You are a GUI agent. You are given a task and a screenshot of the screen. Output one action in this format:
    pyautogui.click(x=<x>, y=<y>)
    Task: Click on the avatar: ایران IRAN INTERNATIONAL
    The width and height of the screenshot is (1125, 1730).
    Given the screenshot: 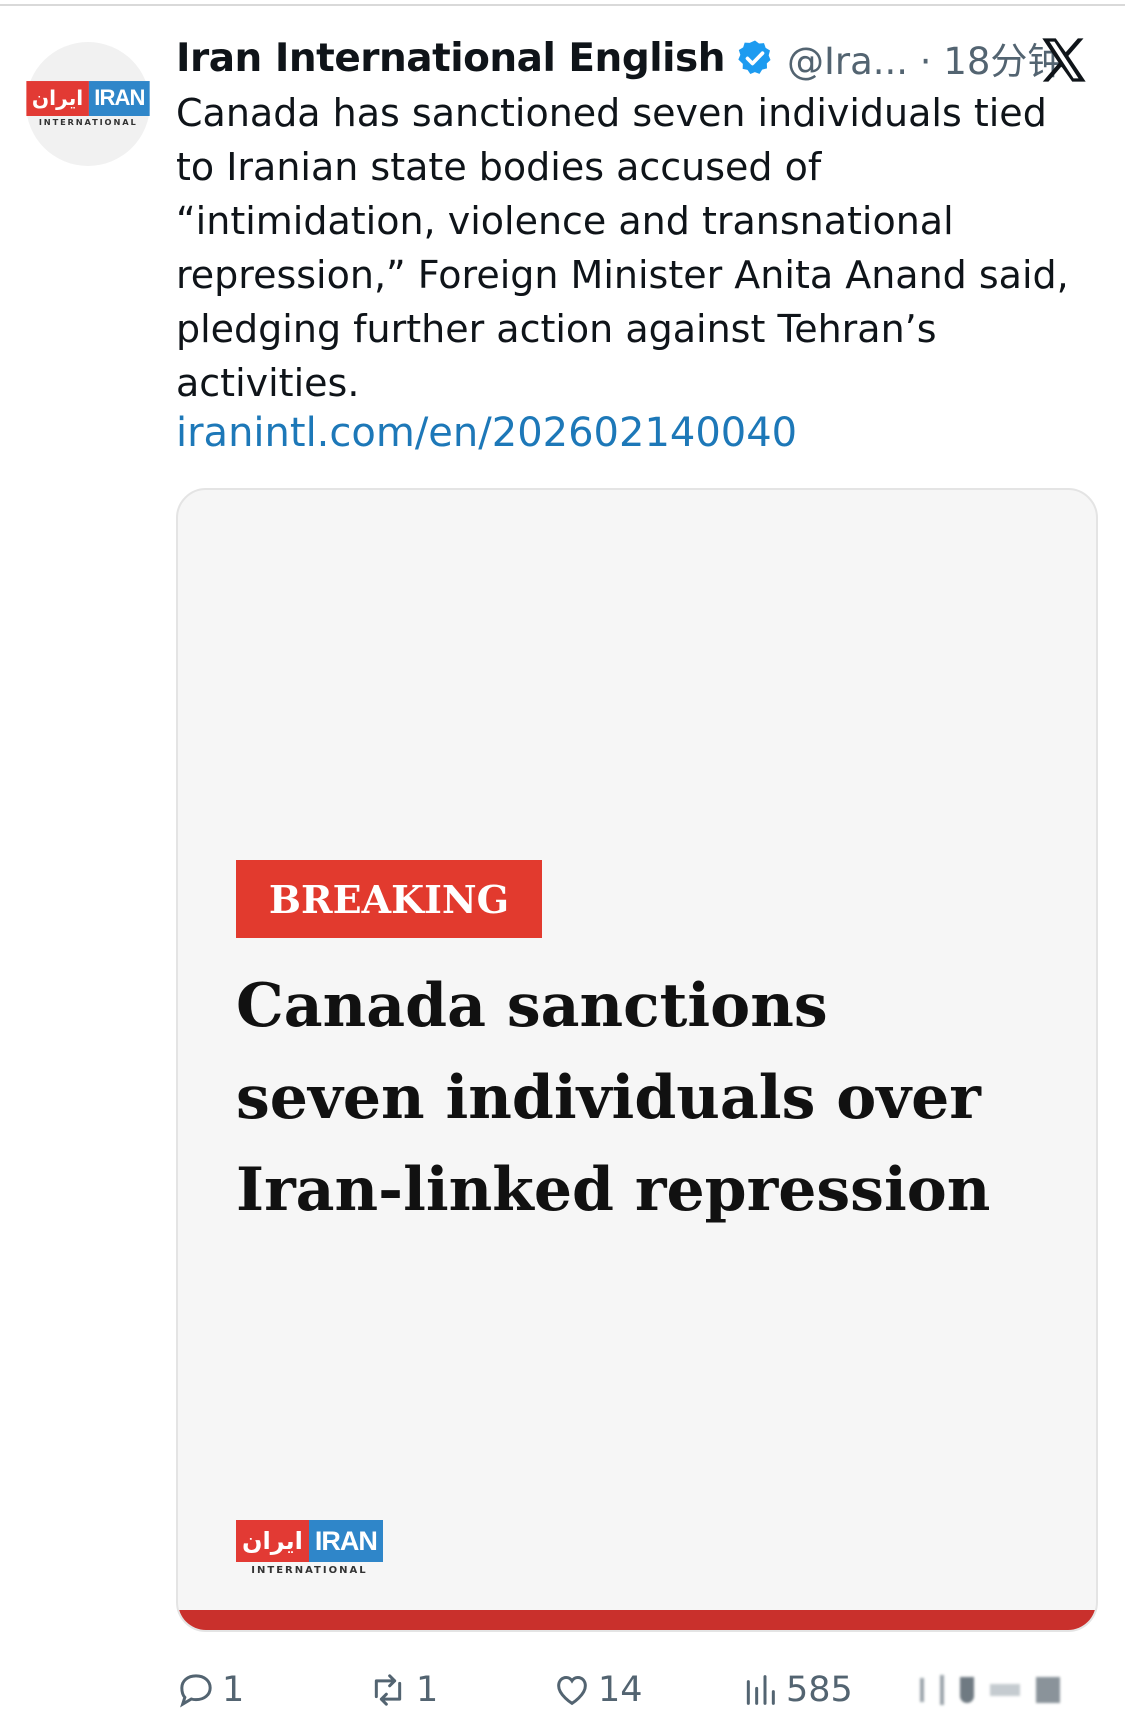 What is the action you would take?
    pyautogui.click(x=88, y=104)
    